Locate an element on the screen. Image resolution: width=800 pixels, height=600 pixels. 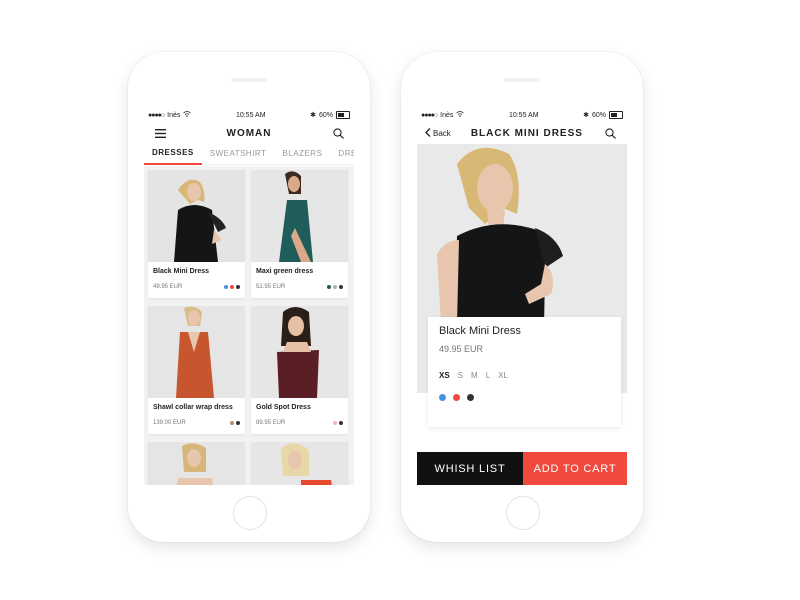
list-navbar: WOMAN is located at coordinates (249, 133).